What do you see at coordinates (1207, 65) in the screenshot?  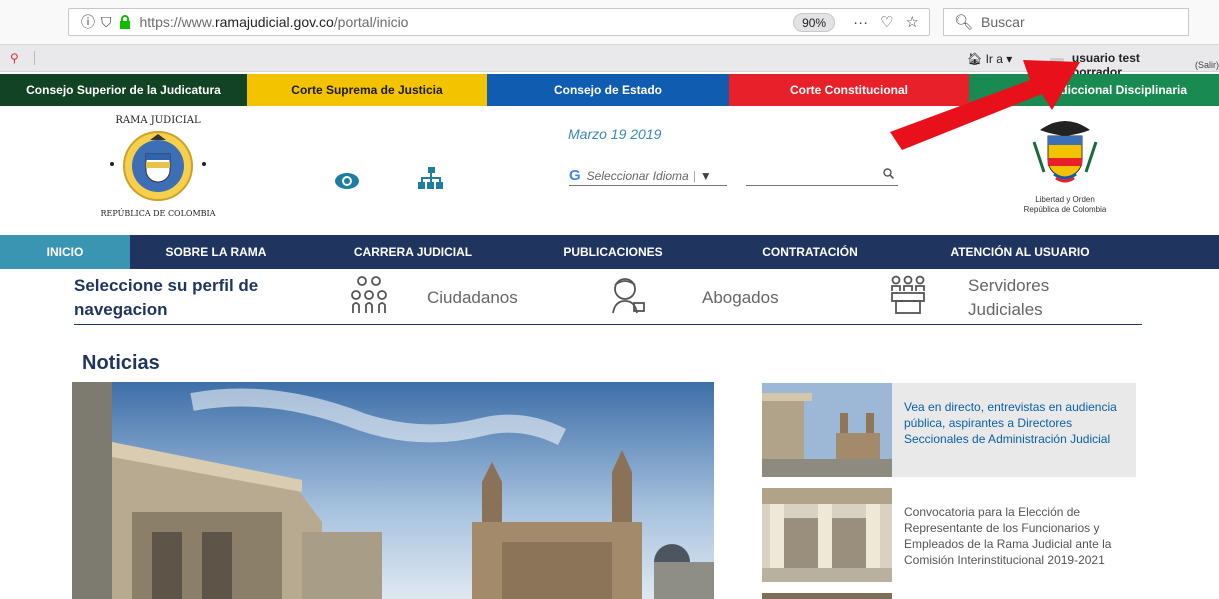 I see `logout-link: (Salir)` at bounding box center [1207, 65].